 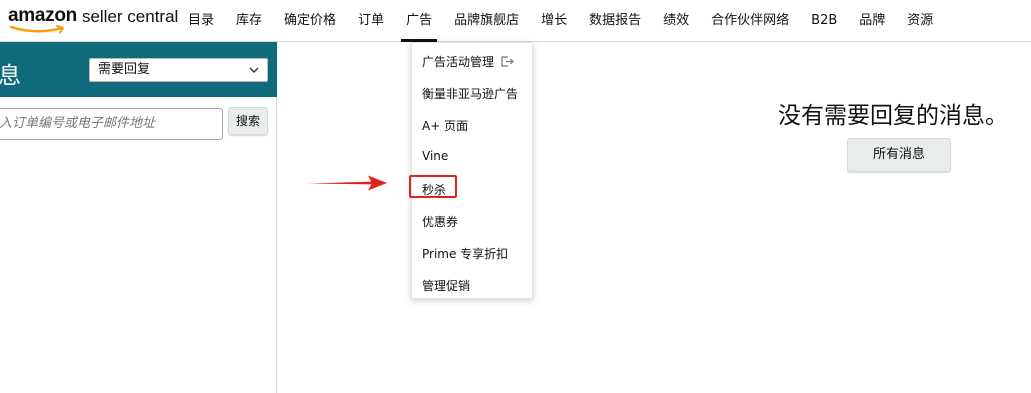 I want to click on seller-central-logo: amazon seller central, so click(x=93, y=21).